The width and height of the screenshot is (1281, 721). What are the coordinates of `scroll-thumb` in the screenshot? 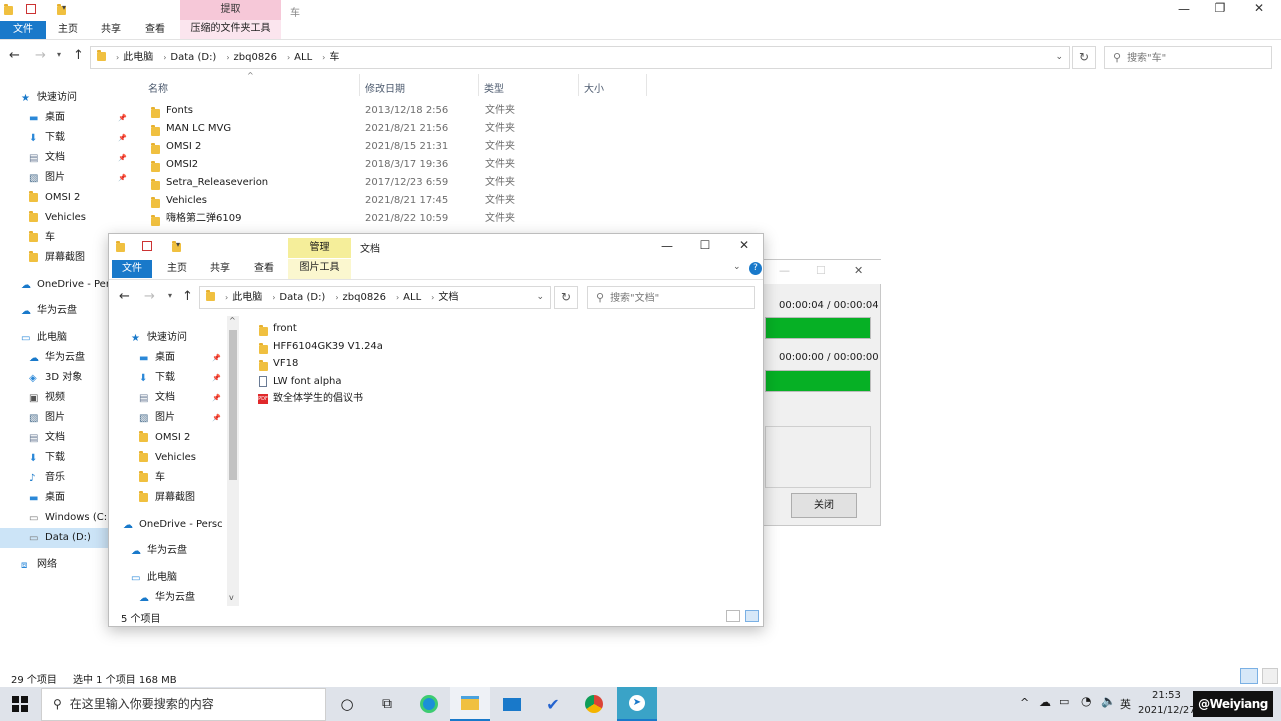 It's located at (233, 405).